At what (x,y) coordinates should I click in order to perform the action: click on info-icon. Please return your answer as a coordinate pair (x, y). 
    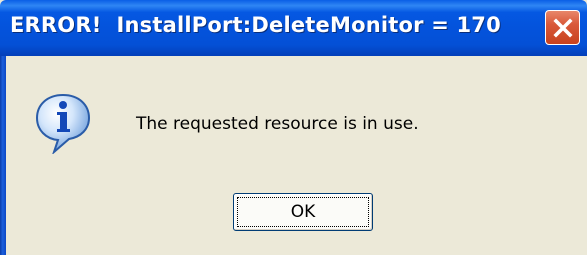
    Looking at the image, I should click on (63, 123).